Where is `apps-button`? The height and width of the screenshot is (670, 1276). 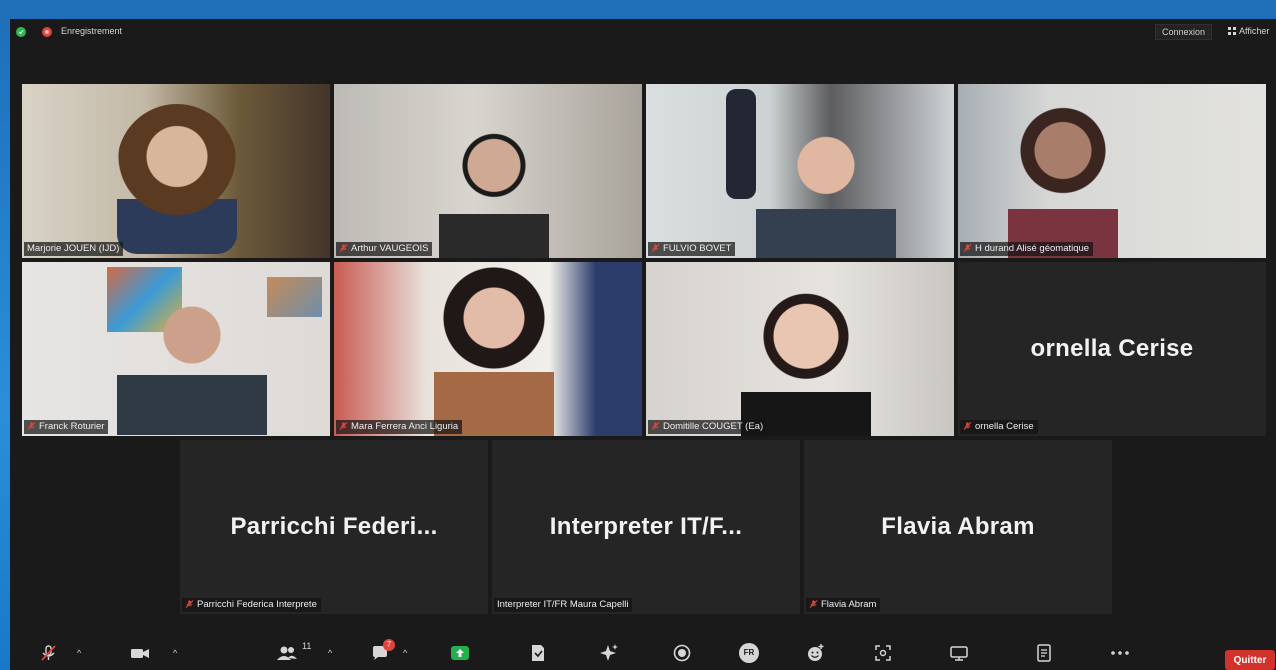 apps-button is located at coordinates (883, 653).